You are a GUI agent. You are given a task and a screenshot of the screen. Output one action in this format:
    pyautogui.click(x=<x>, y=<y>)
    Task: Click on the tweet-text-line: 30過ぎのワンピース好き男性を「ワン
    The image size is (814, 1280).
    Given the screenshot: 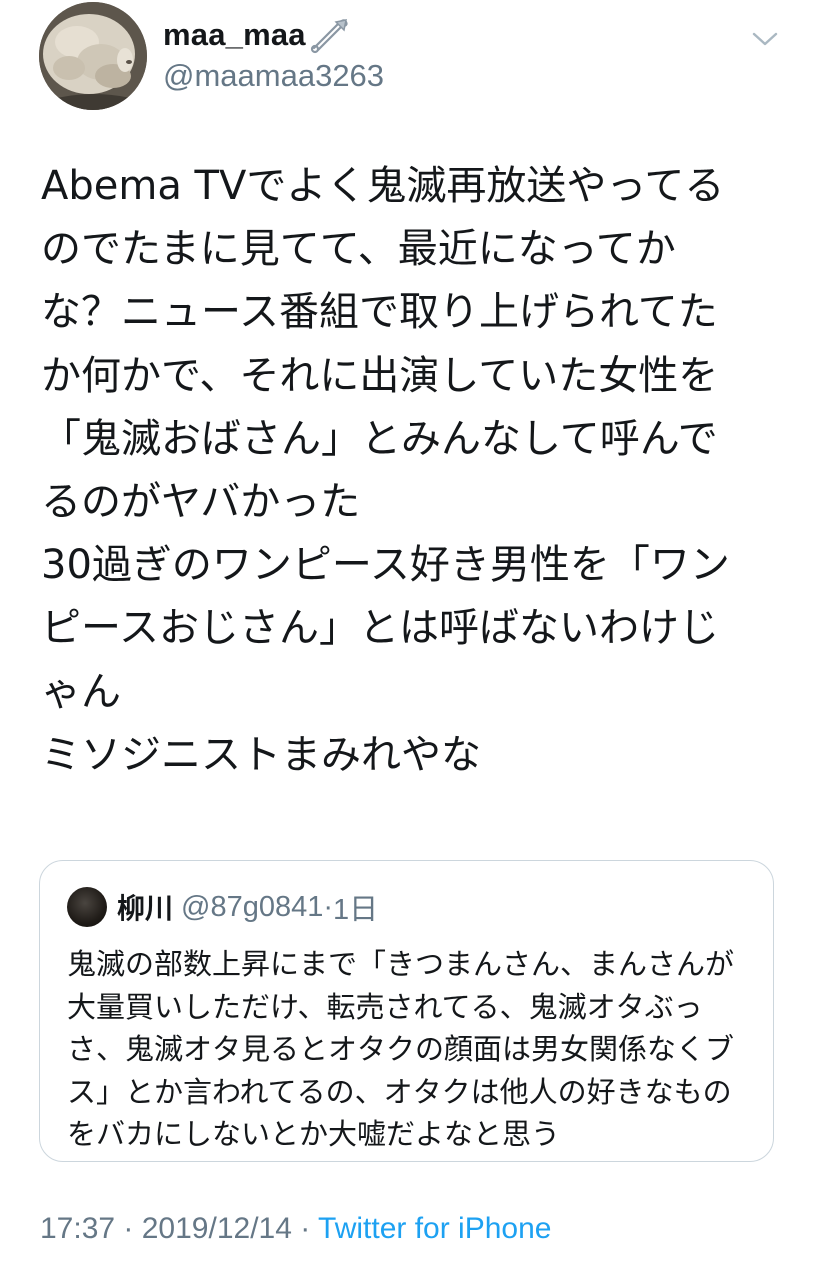 What is the action you would take?
    pyautogui.click(x=385, y=565)
    